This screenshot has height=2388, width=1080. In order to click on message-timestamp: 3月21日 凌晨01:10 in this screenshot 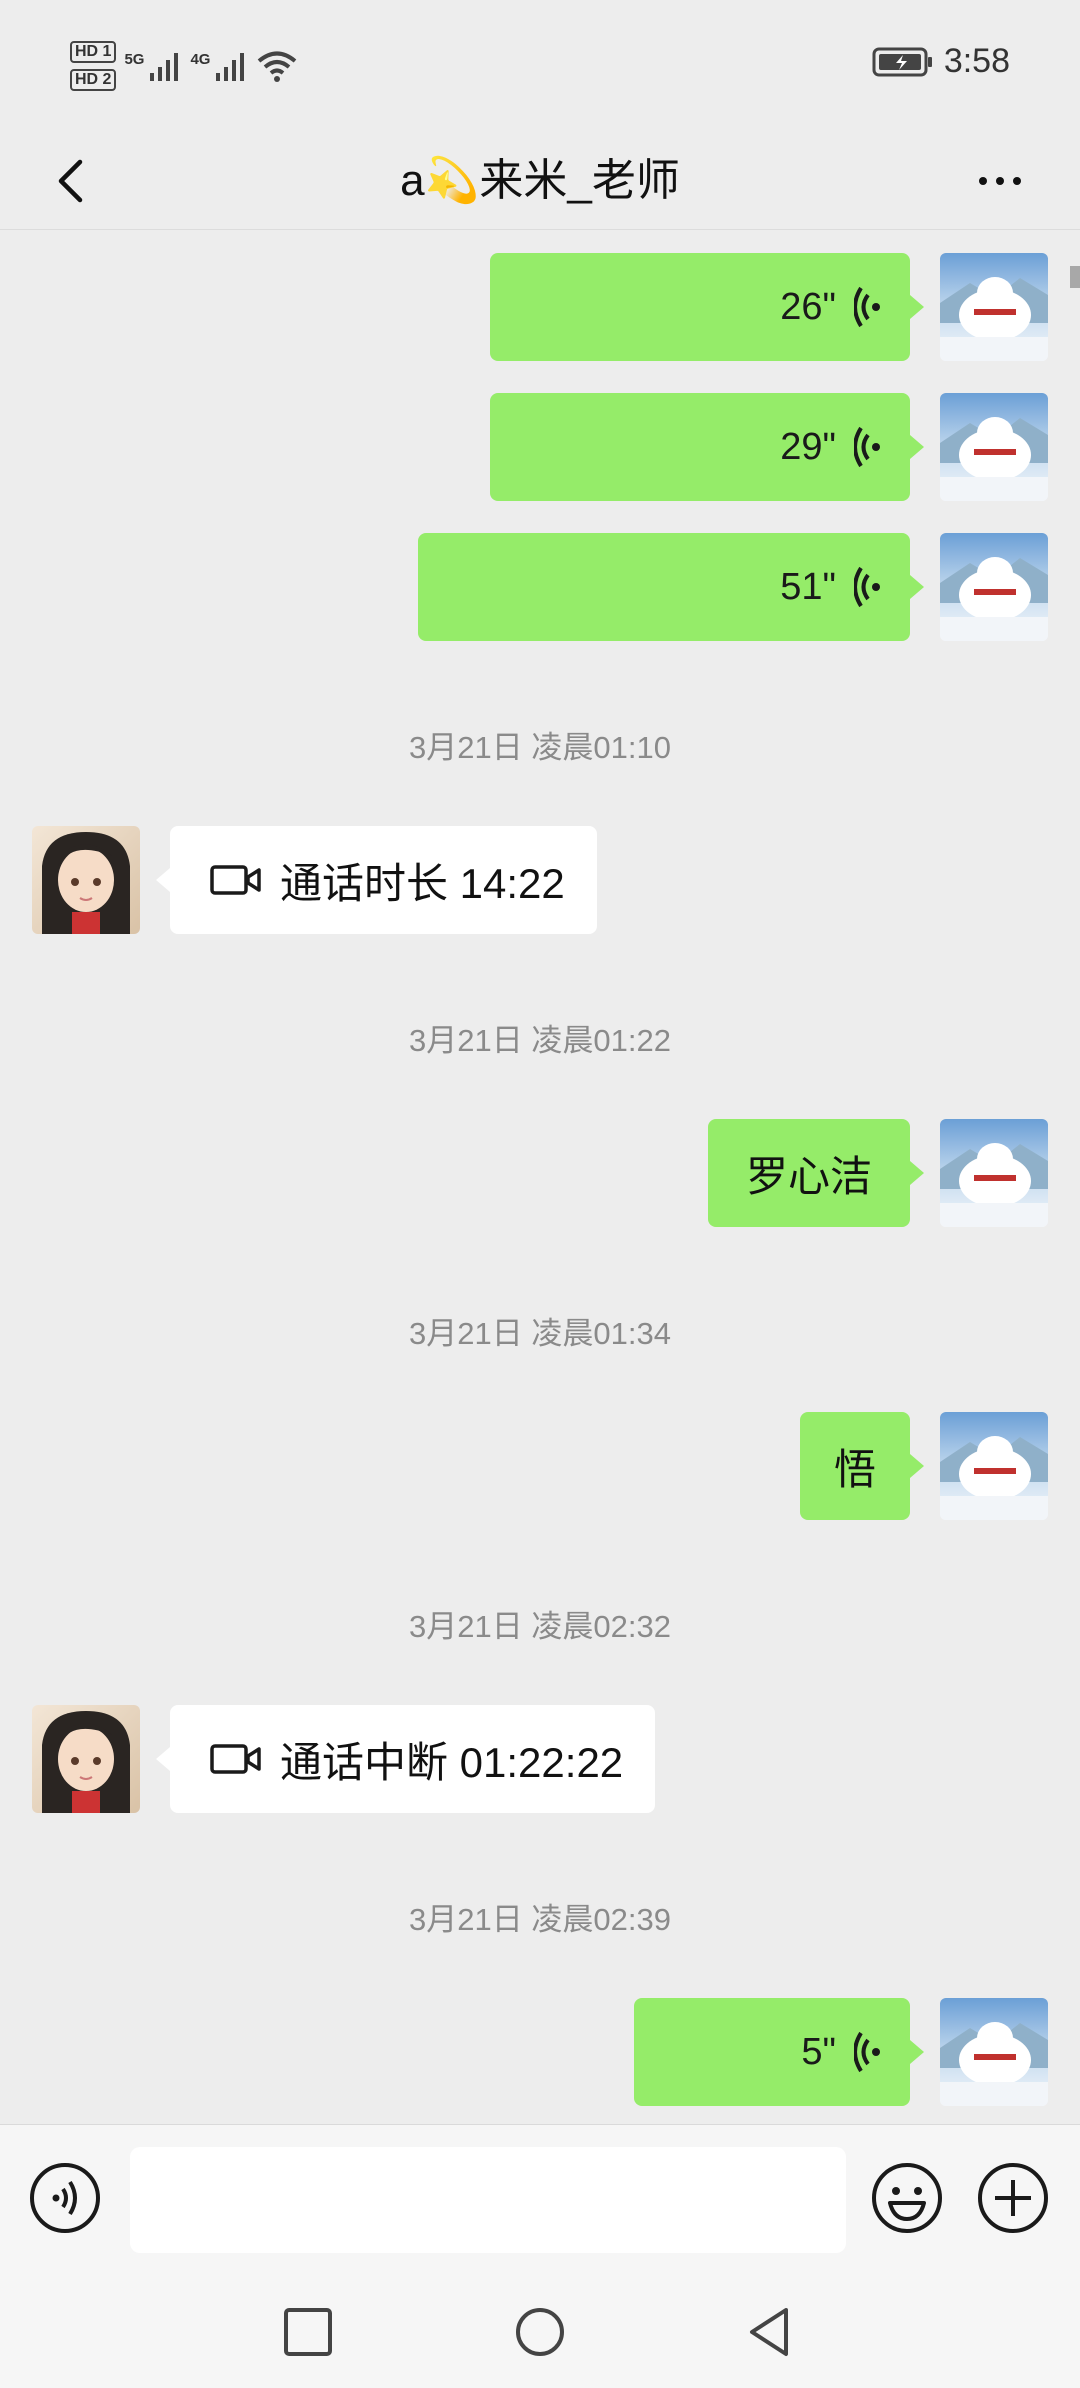, I will do `click(540, 747)`.